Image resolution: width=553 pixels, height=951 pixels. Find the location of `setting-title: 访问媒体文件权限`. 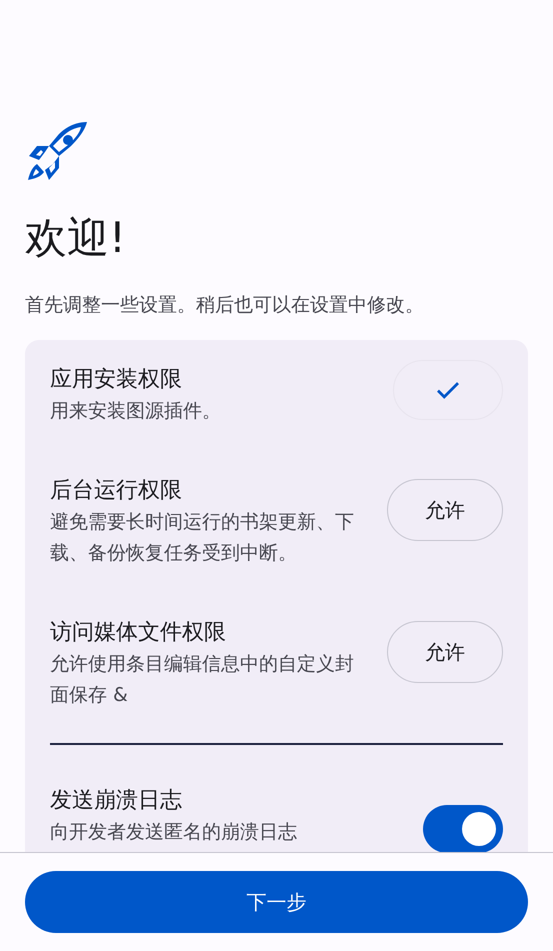

setting-title: 访问媒体文件权限 is located at coordinates (138, 633).